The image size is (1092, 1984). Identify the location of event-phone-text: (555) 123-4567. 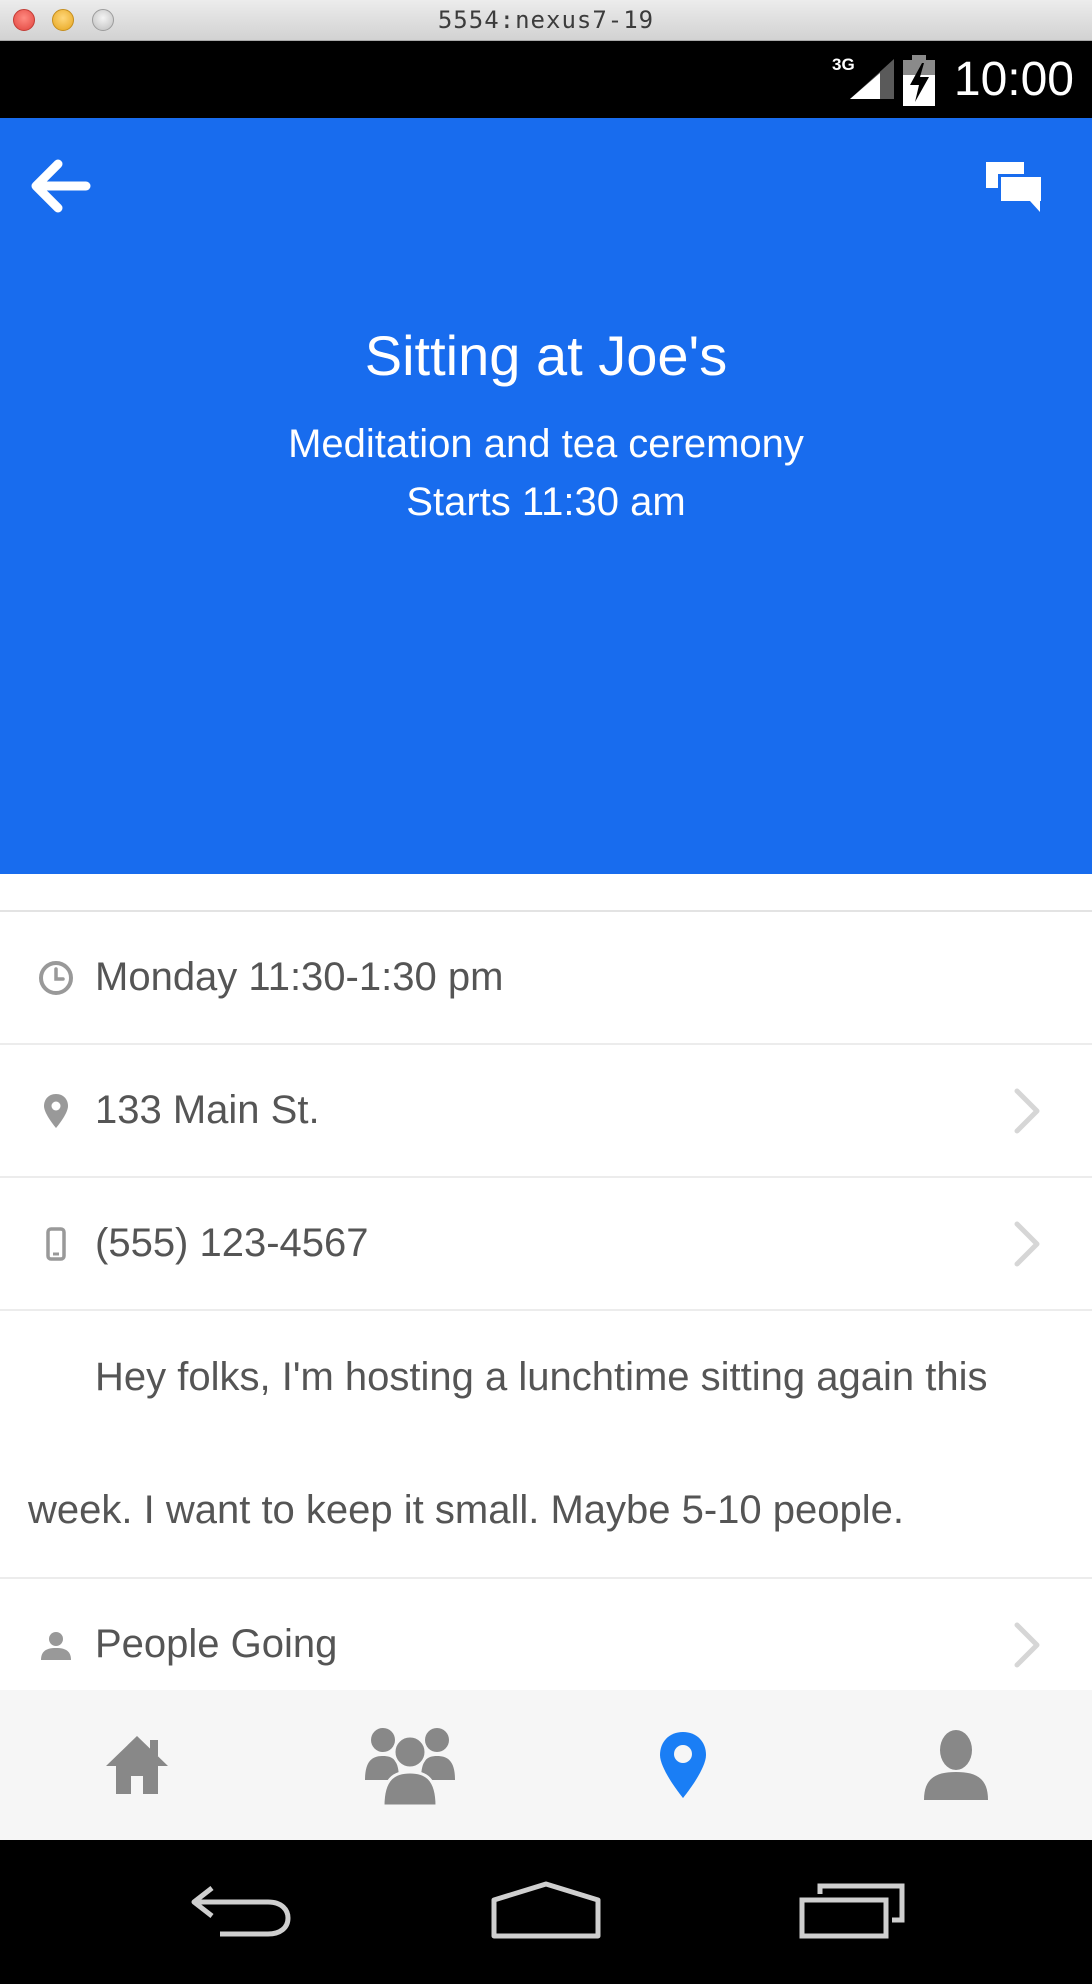
(232, 1243).